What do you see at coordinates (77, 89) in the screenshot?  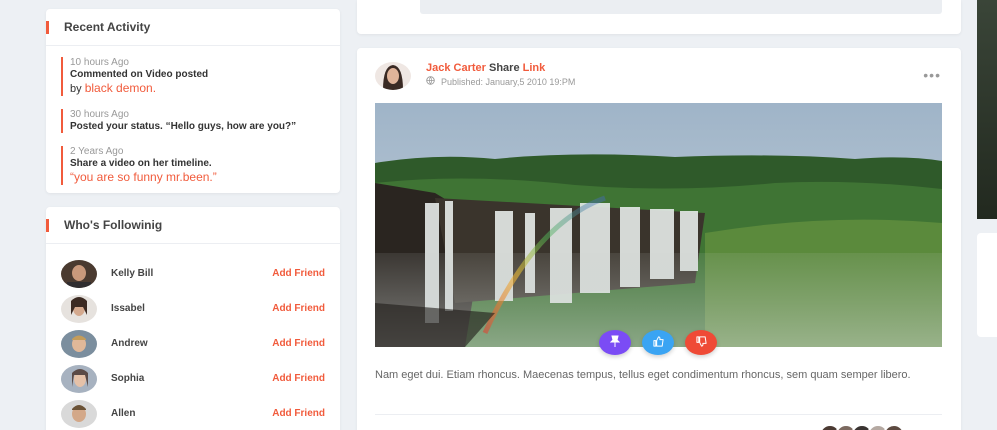 I see `activity-prefix: by` at bounding box center [77, 89].